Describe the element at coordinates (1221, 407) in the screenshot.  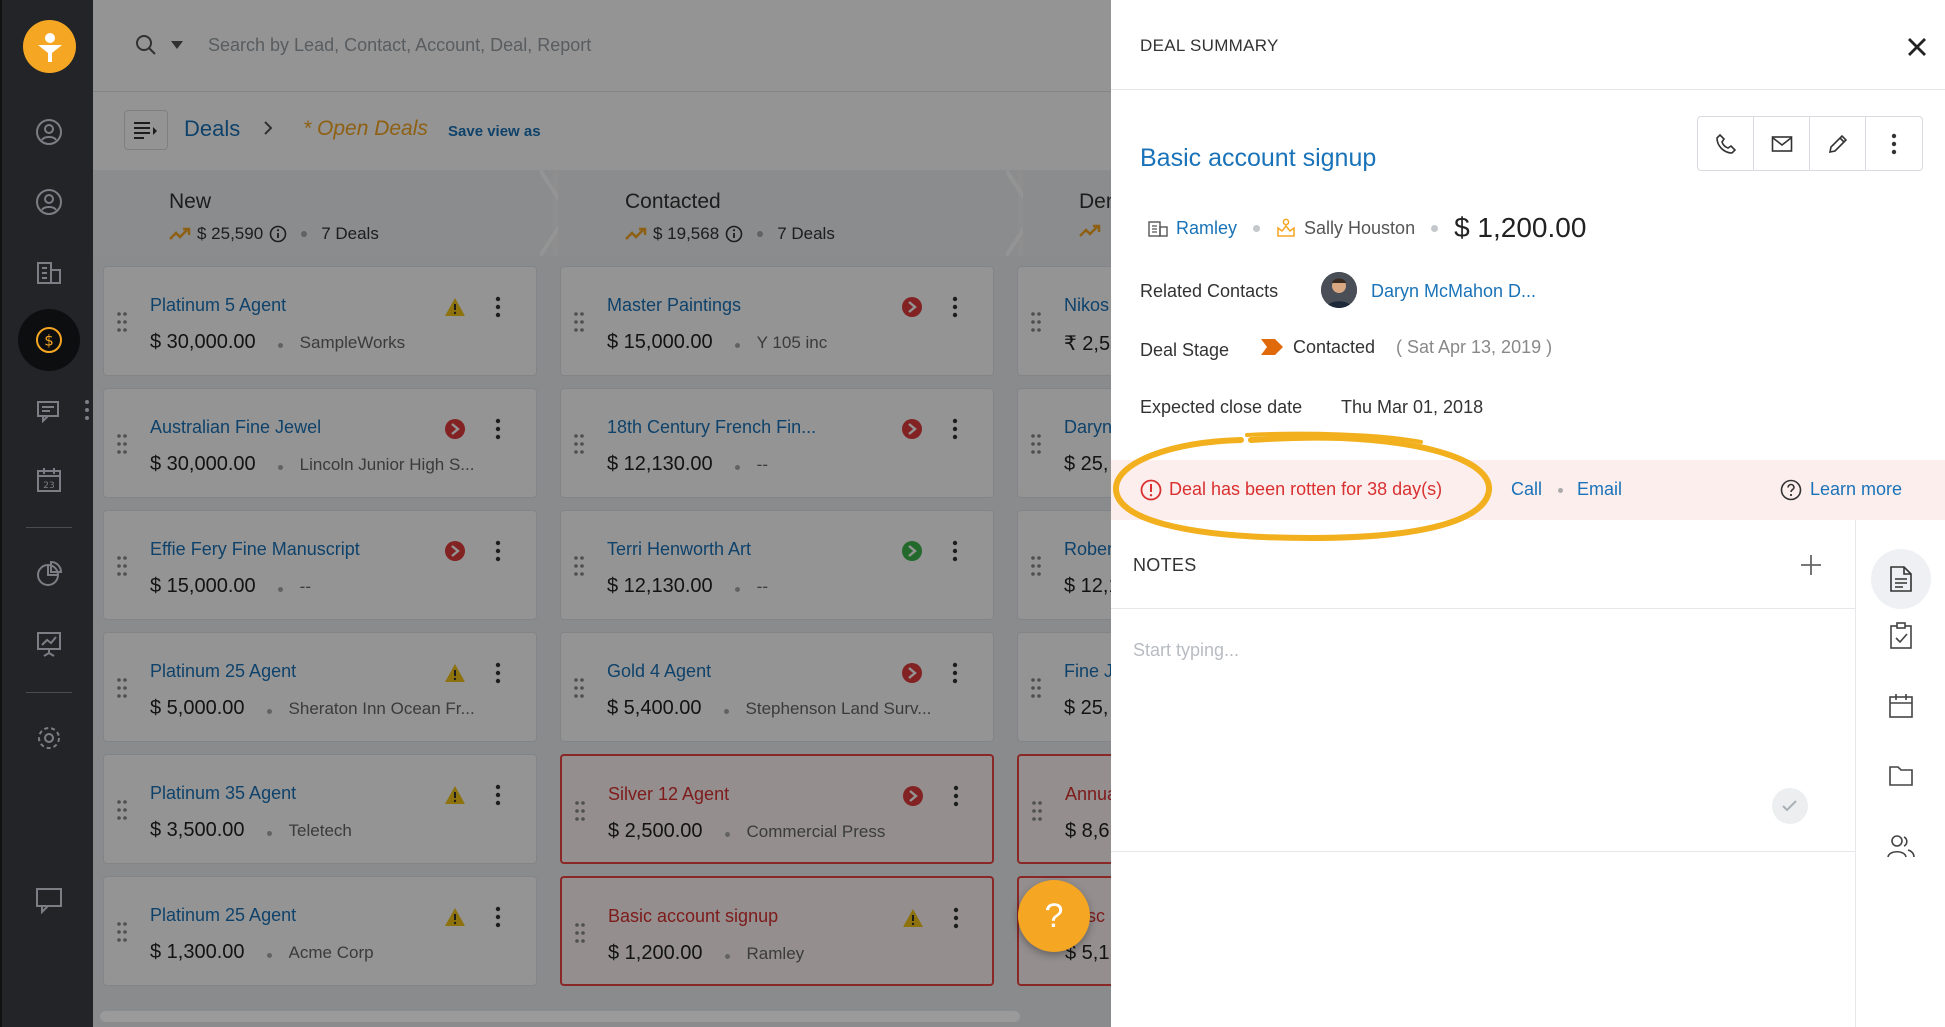
I see `expected-close-date-label: Expected close date` at that location.